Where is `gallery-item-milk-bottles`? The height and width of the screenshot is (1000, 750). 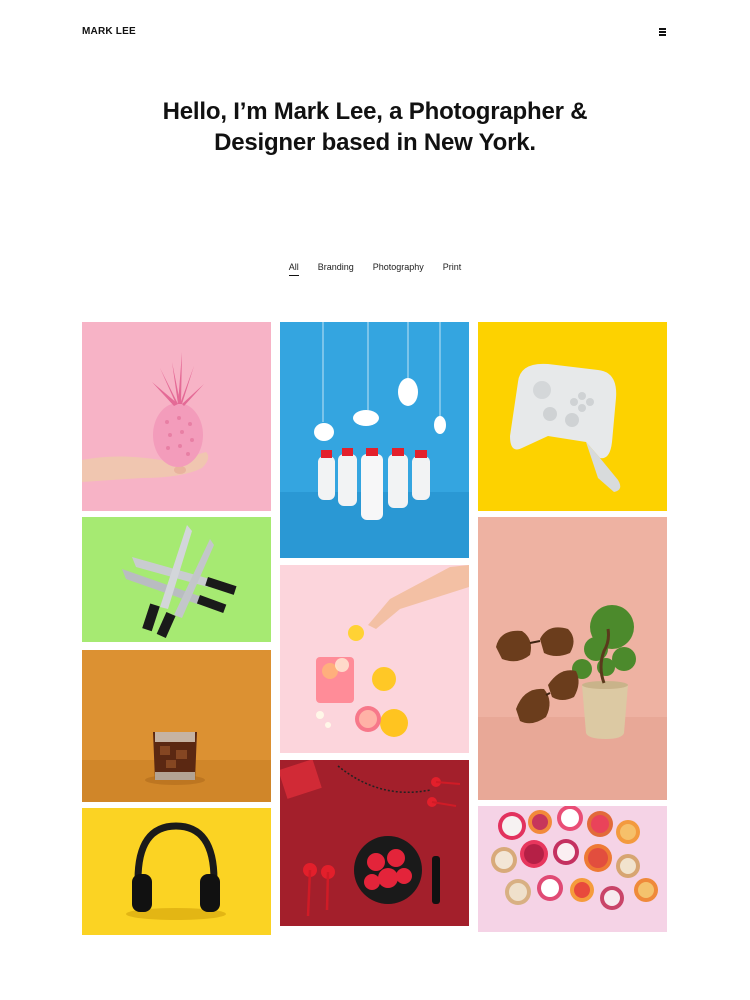 gallery-item-milk-bottles is located at coordinates (374, 440).